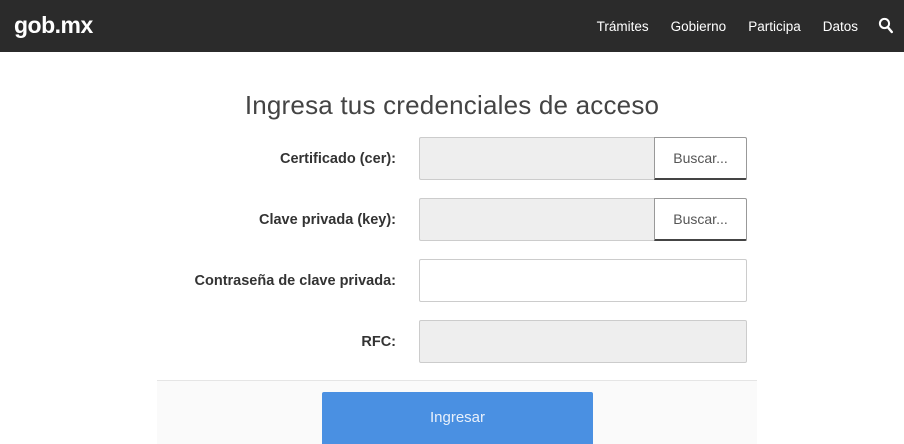  Describe the element at coordinates (537, 158) in the screenshot. I see `certificado-file-input` at that location.